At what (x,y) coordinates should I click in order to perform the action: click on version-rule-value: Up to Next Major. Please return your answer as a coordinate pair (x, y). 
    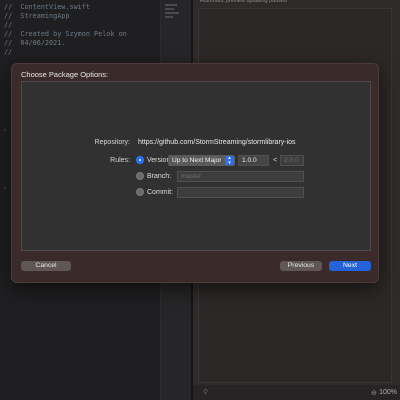
    Looking at the image, I should click on (197, 160).